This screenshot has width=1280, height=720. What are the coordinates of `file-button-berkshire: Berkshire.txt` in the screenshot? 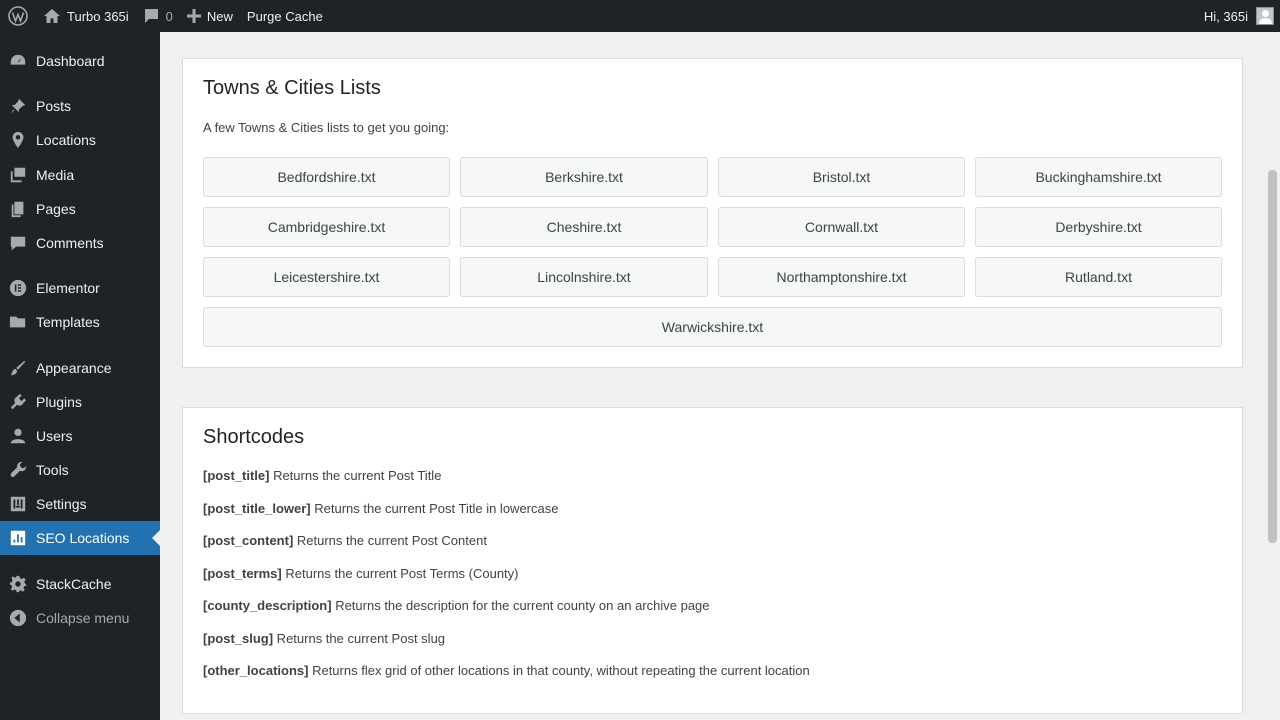 It's located at (584, 177).